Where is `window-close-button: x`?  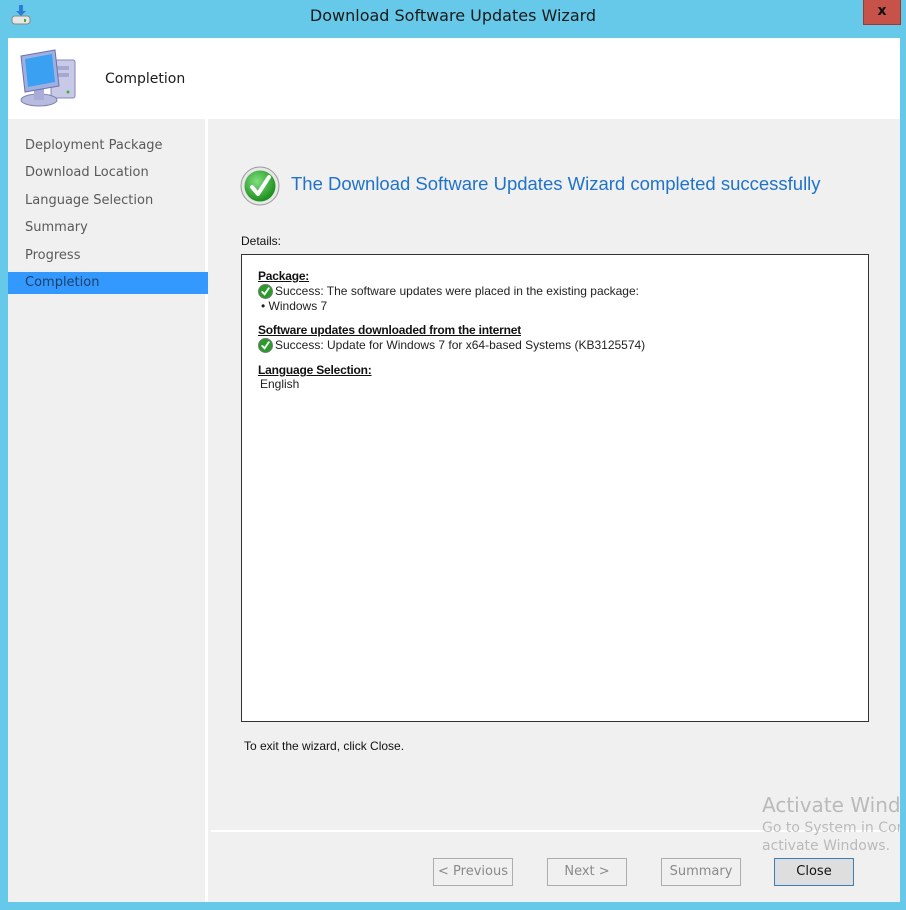 window-close-button: x is located at coordinates (882, 12).